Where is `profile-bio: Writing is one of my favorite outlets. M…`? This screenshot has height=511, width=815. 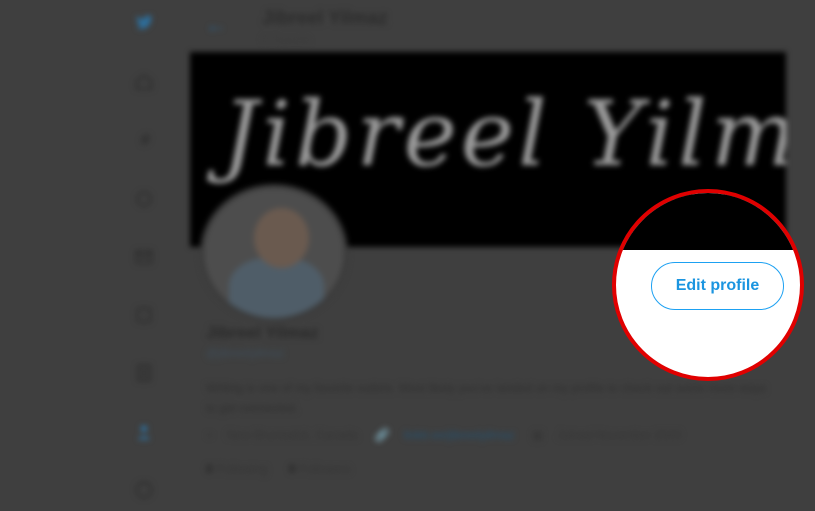
profile-bio: Writing is one of my favorite outlets. M… is located at coordinates (486, 398).